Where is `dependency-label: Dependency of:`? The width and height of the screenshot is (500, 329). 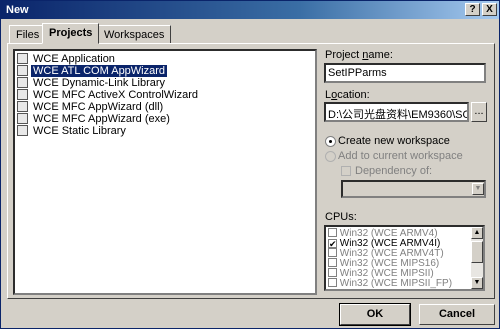
dependency-label: Dependency of: is located at coordinates (394, 171).